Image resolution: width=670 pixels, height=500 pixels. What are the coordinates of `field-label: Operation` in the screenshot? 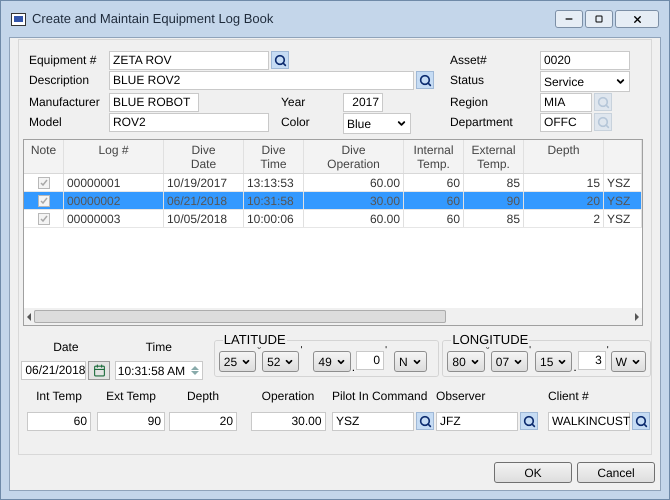 It's located at (288, 396).